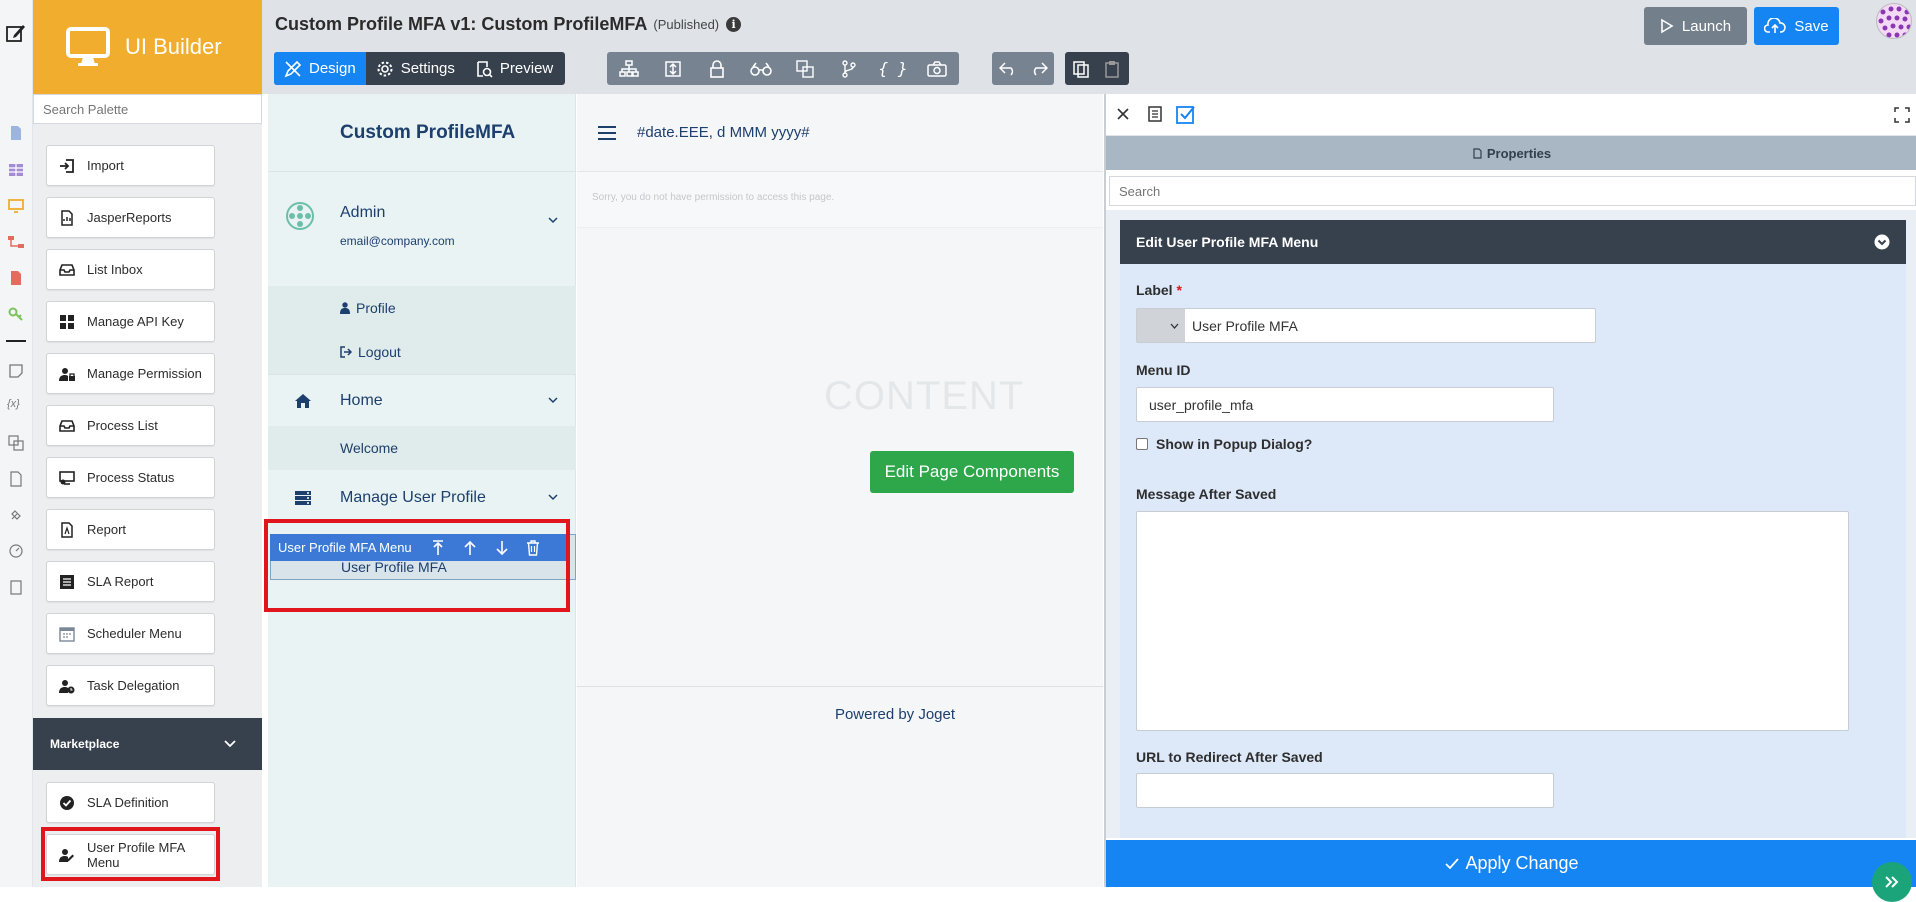 Image resolution: width=1916 pixels, height=902 pixels. I want to click on footer-divider, so click(840, 686).